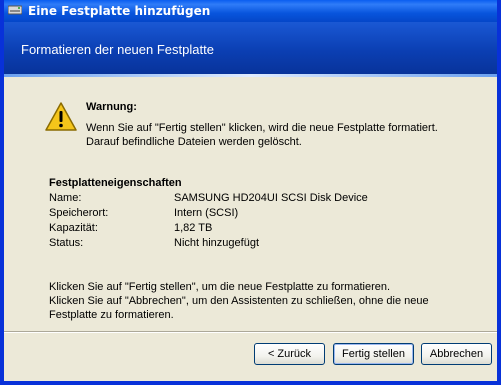 This screenshot has width=501, height=385. What do you see at coordinates (79, 213) in the screenshot?
I see `property-label: Speicherort:` at bounding box center [79, 213].